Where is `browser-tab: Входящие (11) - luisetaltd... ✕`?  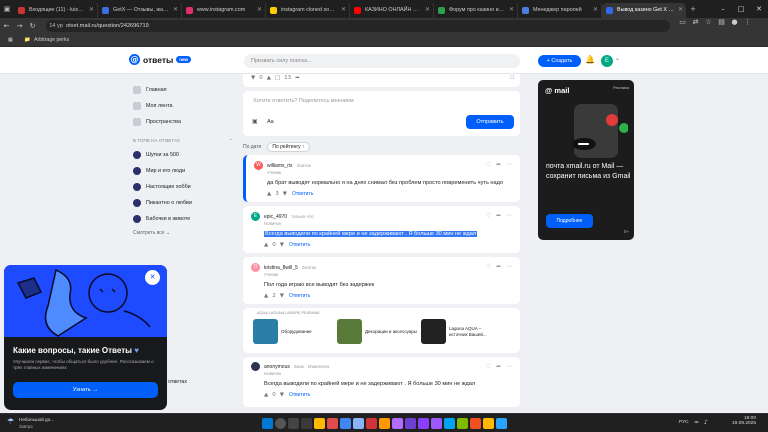 browser-tab: Входящие (11) - luisetaltd... ✕ is located at coordinates (56, 10).